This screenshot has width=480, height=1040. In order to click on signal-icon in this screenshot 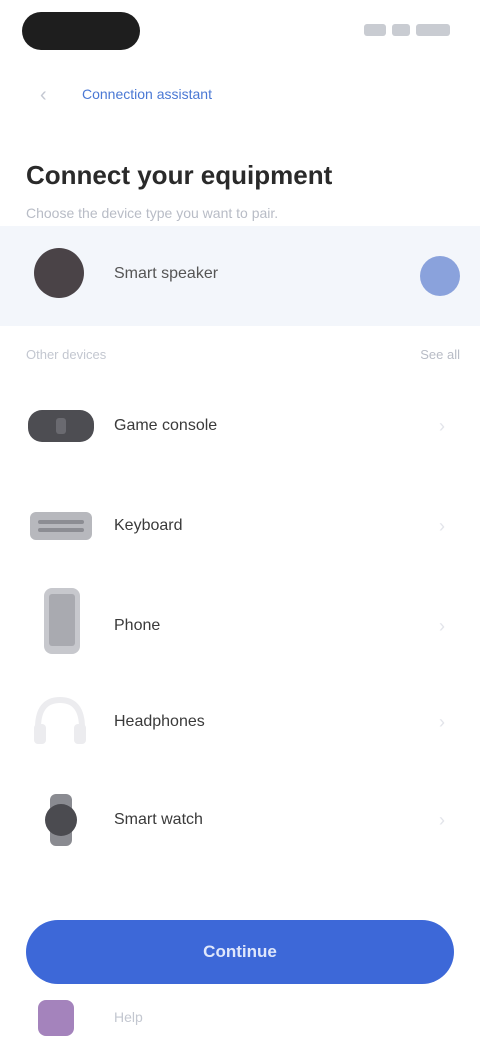, I will do `click(375, 30)`.